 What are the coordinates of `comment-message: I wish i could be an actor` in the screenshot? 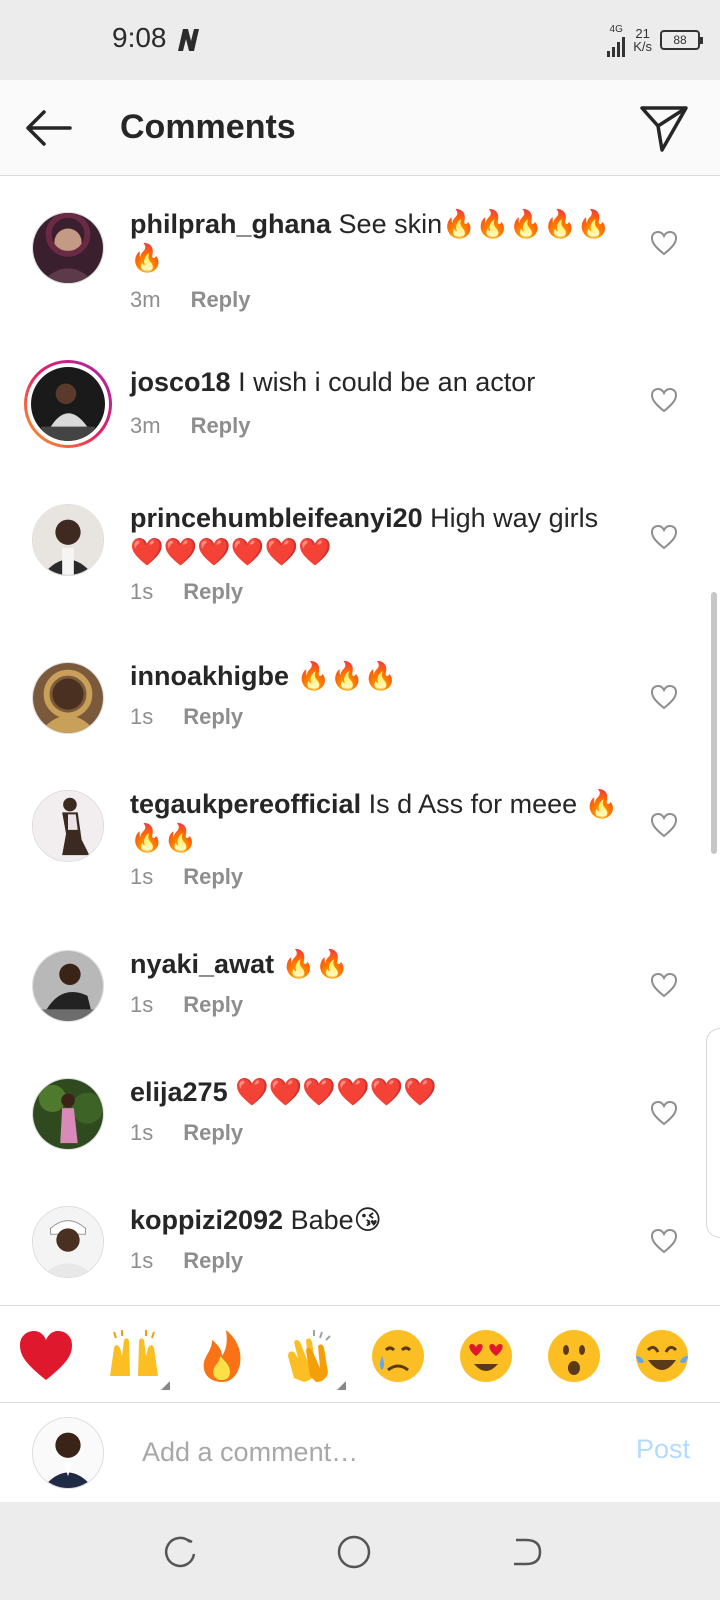 It's located at (387, 382).